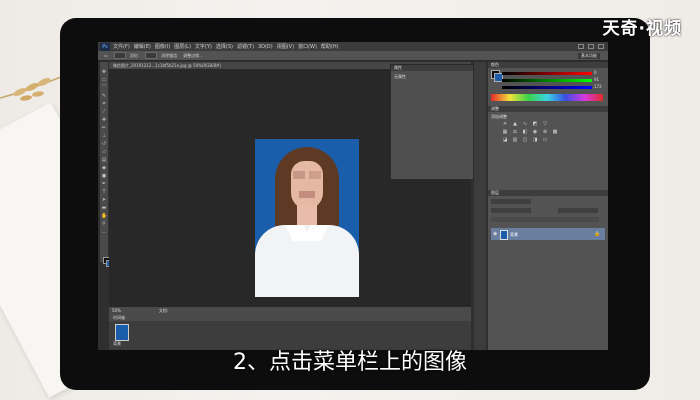 This screenshot has height=400, width=700. What do you see at coordinates (525, 132) in the screenshot?
I see `black-white-icon: ◧` at bounding box center [525, 132].